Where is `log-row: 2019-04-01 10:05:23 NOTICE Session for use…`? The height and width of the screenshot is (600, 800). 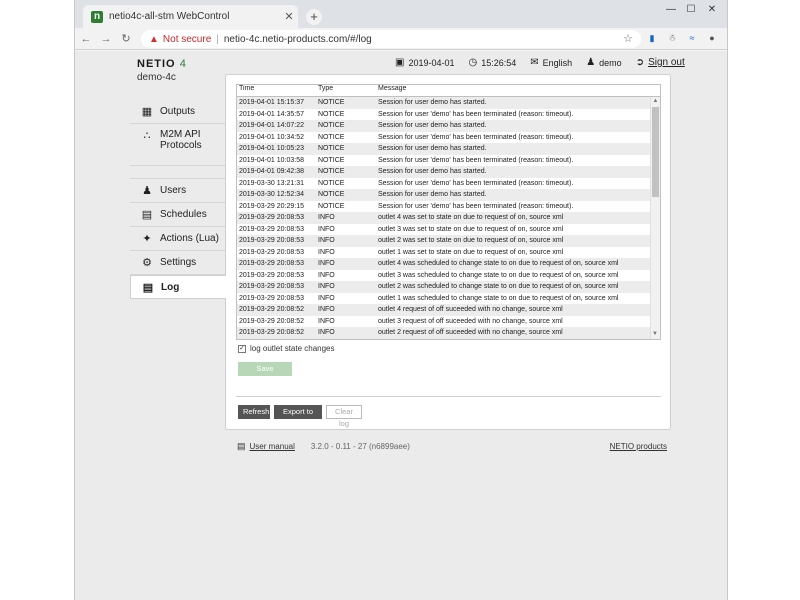
log-row: 2019-04-01 10:05:23 NOTICE Session for use… is located at coordinates (444, 149).